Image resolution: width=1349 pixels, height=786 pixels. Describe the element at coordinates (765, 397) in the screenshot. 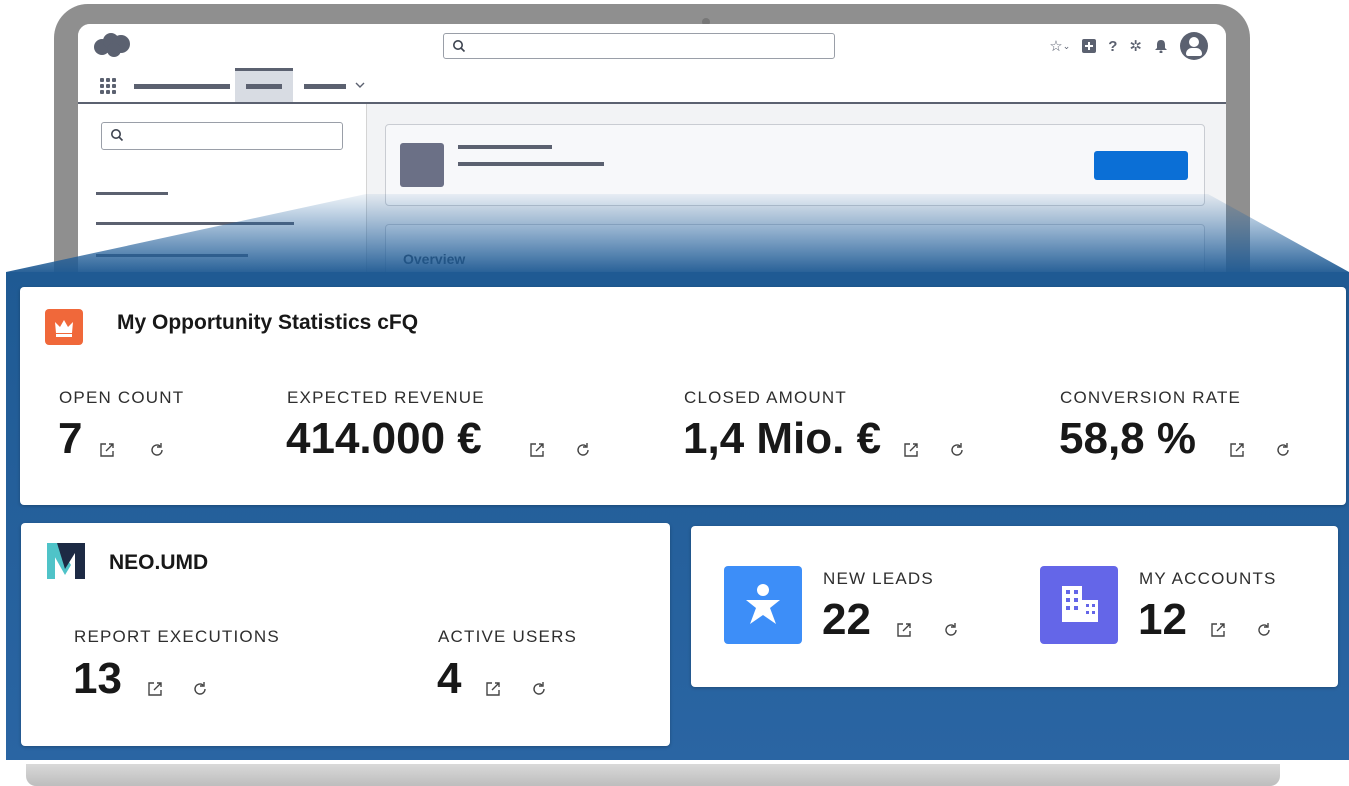

I see `metric-label-closed-amount: CLOSED AMOUNT` at that location.